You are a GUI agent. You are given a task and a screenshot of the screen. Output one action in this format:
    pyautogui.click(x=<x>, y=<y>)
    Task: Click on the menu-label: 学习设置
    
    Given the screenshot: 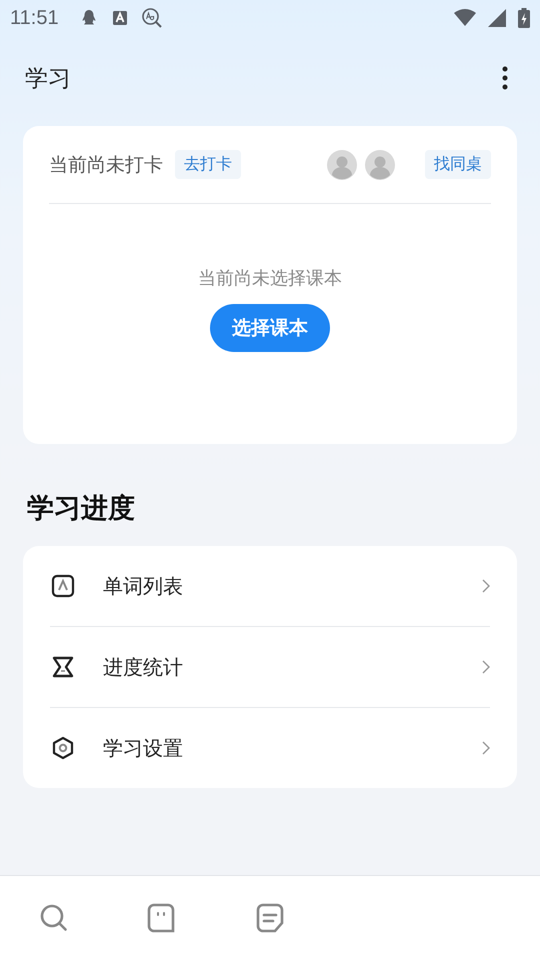 What is the action you would take?
    pyautogui.click(x=143, y=748)
    